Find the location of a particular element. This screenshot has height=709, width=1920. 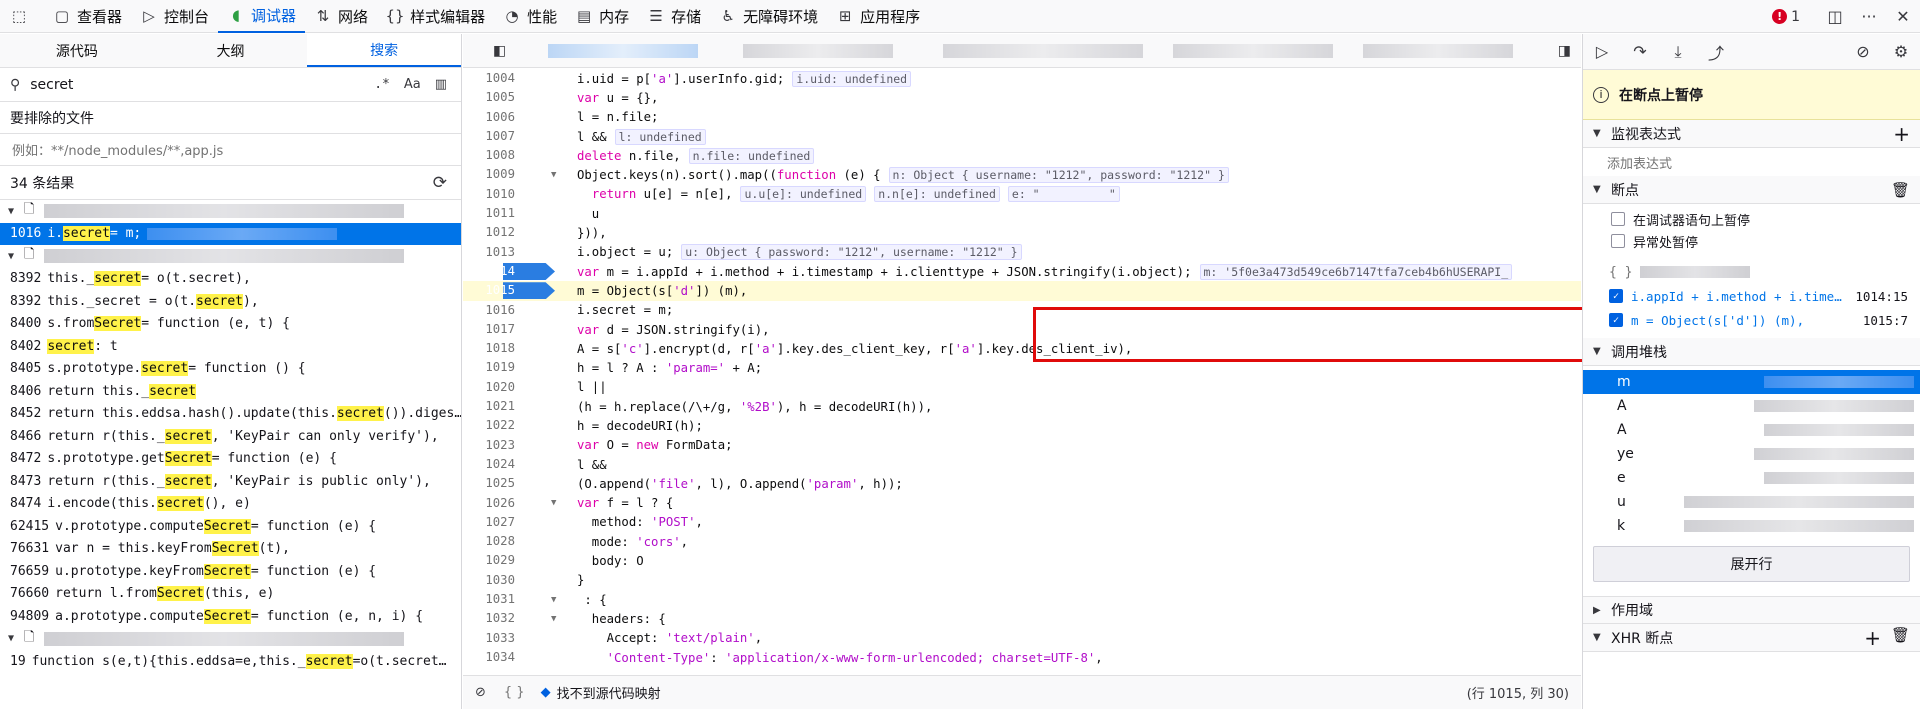

inline-preview: n.file: undefined is located at coordinates (751, 155).